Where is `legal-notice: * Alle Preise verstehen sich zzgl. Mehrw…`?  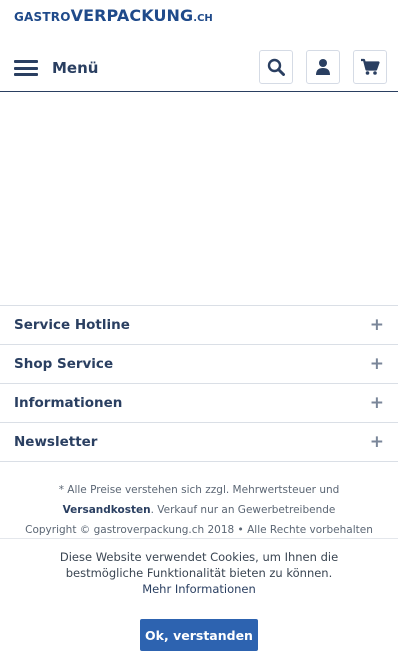 legal-notice: * Alle Preise verstehen sich zzgl. Mehrw… is located at coordinates (199, 509).